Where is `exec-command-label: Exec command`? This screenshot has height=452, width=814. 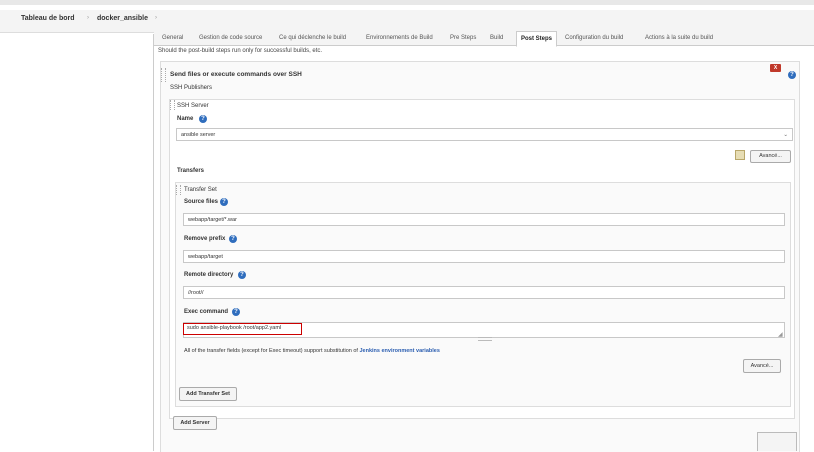
exec-command-label: Exec command is located at coordinates (206, 312).